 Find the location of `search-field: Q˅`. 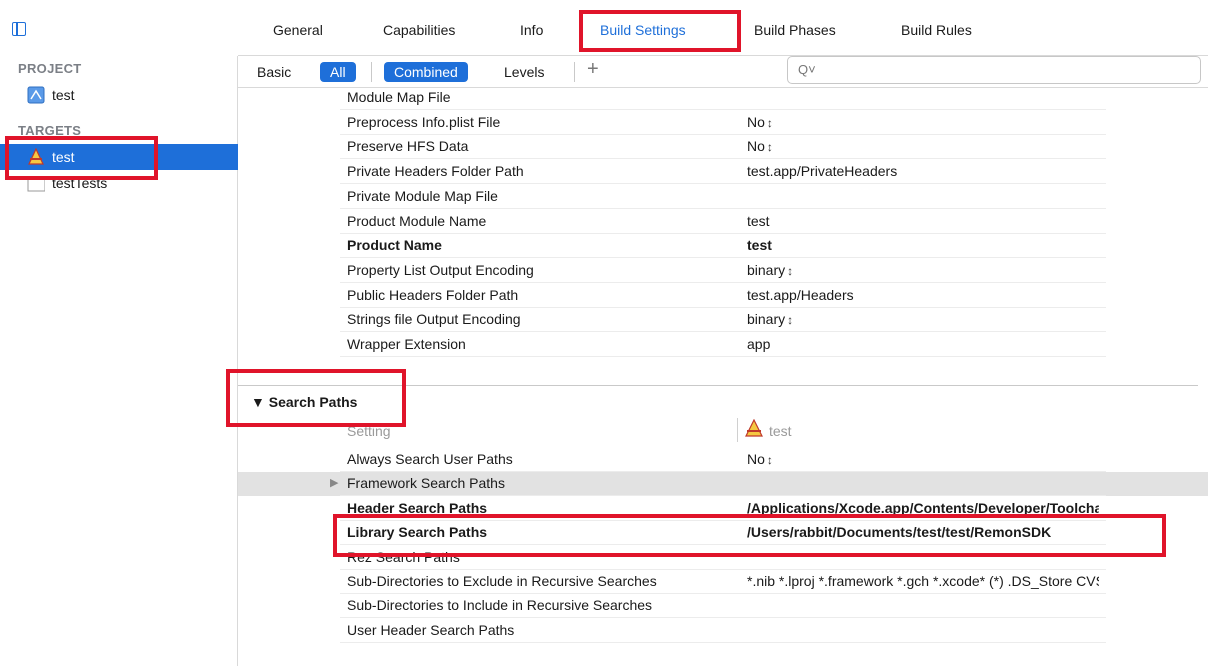

search-field: Q˅ is located at coordinates (994, 70).